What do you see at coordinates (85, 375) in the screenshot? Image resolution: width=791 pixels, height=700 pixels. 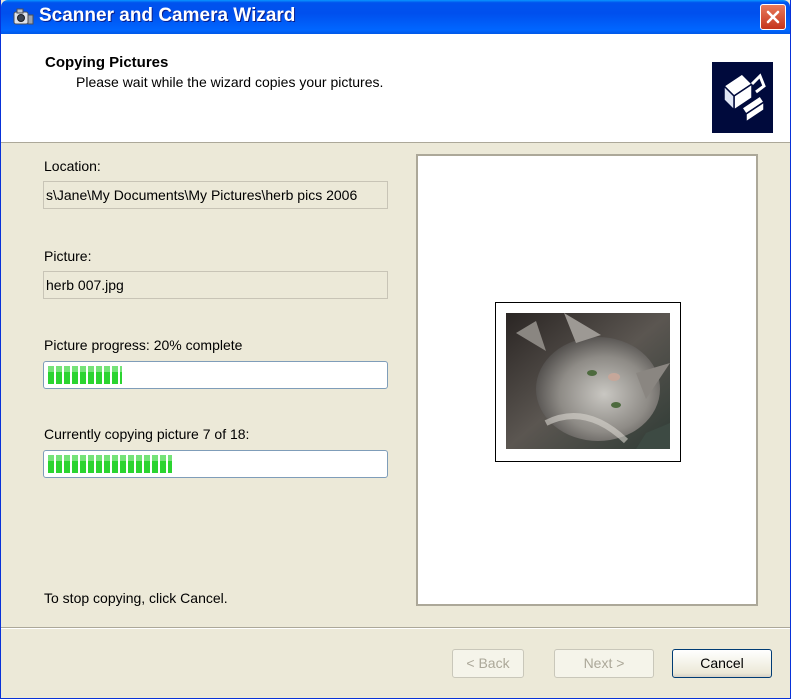 I see `picture-progress-fill` at bounding box center [85, 375].